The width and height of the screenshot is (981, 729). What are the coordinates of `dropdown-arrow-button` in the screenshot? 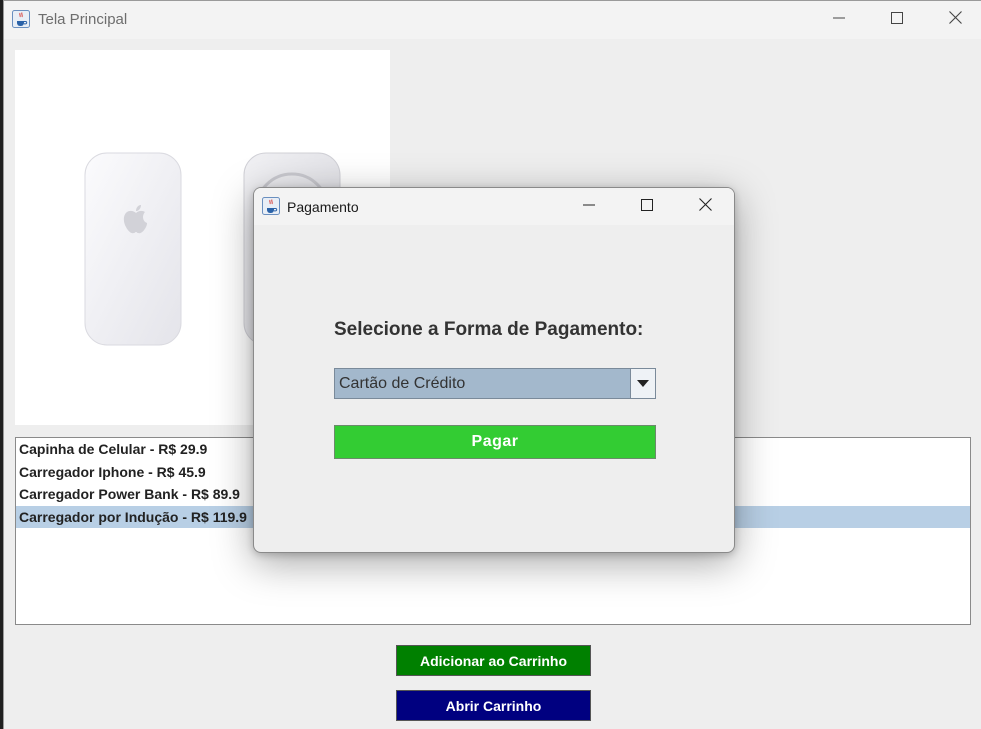 It's located at (642, 383).